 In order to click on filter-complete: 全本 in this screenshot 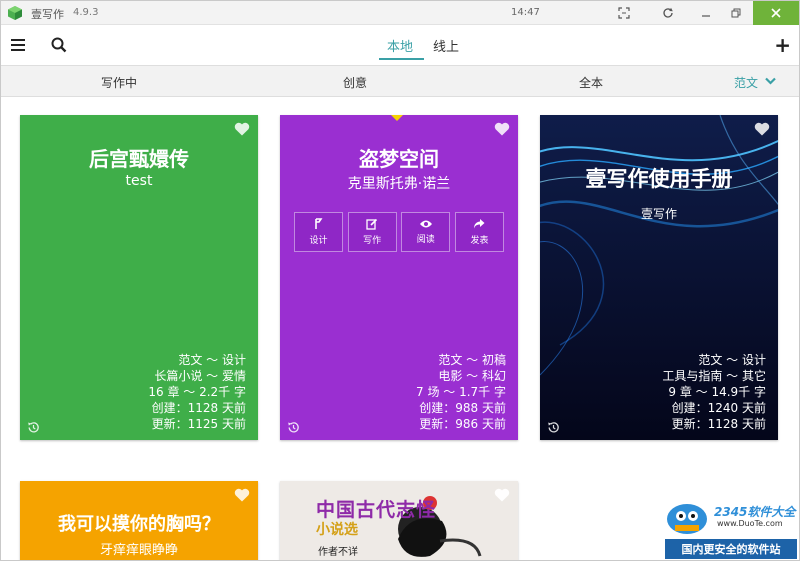, I will do `click(591, 82)`.